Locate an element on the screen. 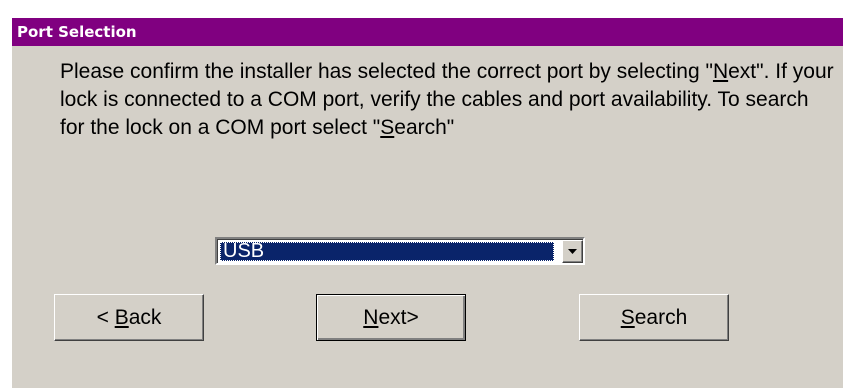 This screenshot has width=843, height=388. chevron-down-icon is located at coordinates (572, 251).